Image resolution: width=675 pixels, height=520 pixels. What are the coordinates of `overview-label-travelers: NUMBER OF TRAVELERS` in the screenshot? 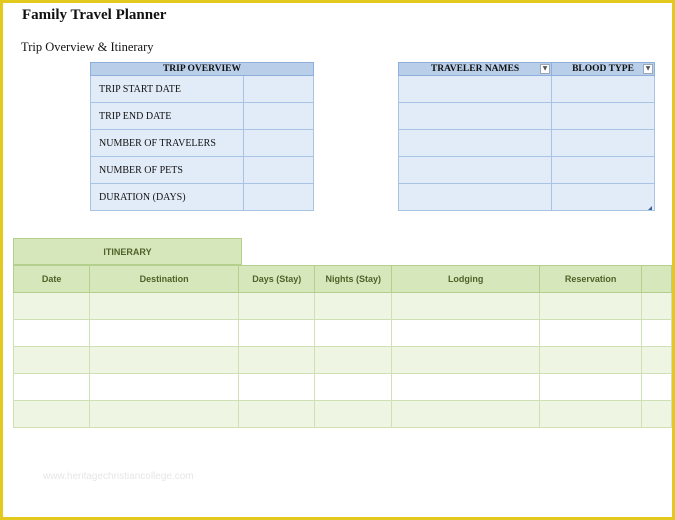 It's located at (167, 143).